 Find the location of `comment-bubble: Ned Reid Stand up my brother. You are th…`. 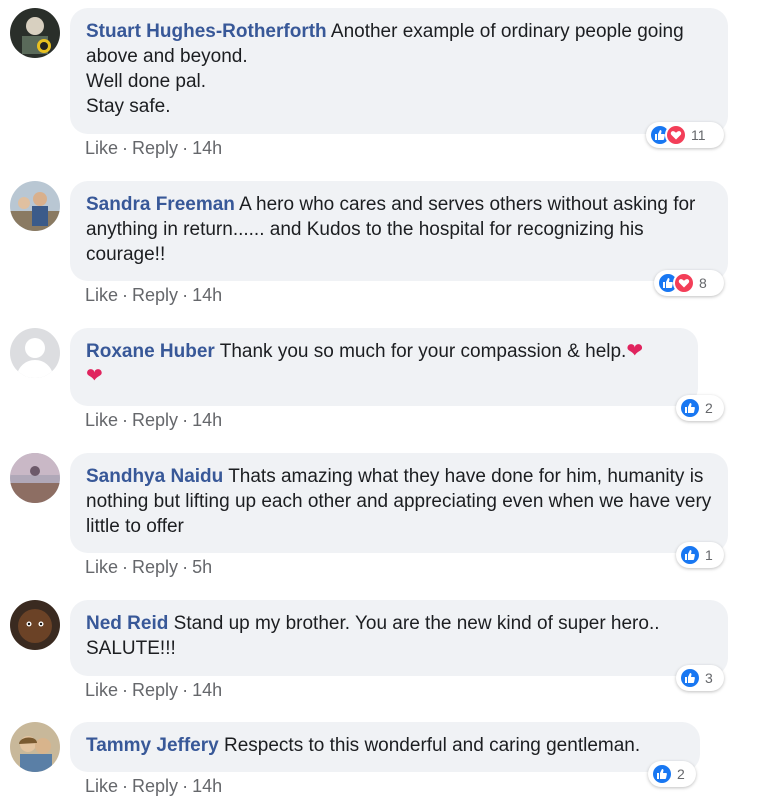

comment-bubble: Ned Reid Stand up my brother. You are th… is located at coordinates (399, 638).